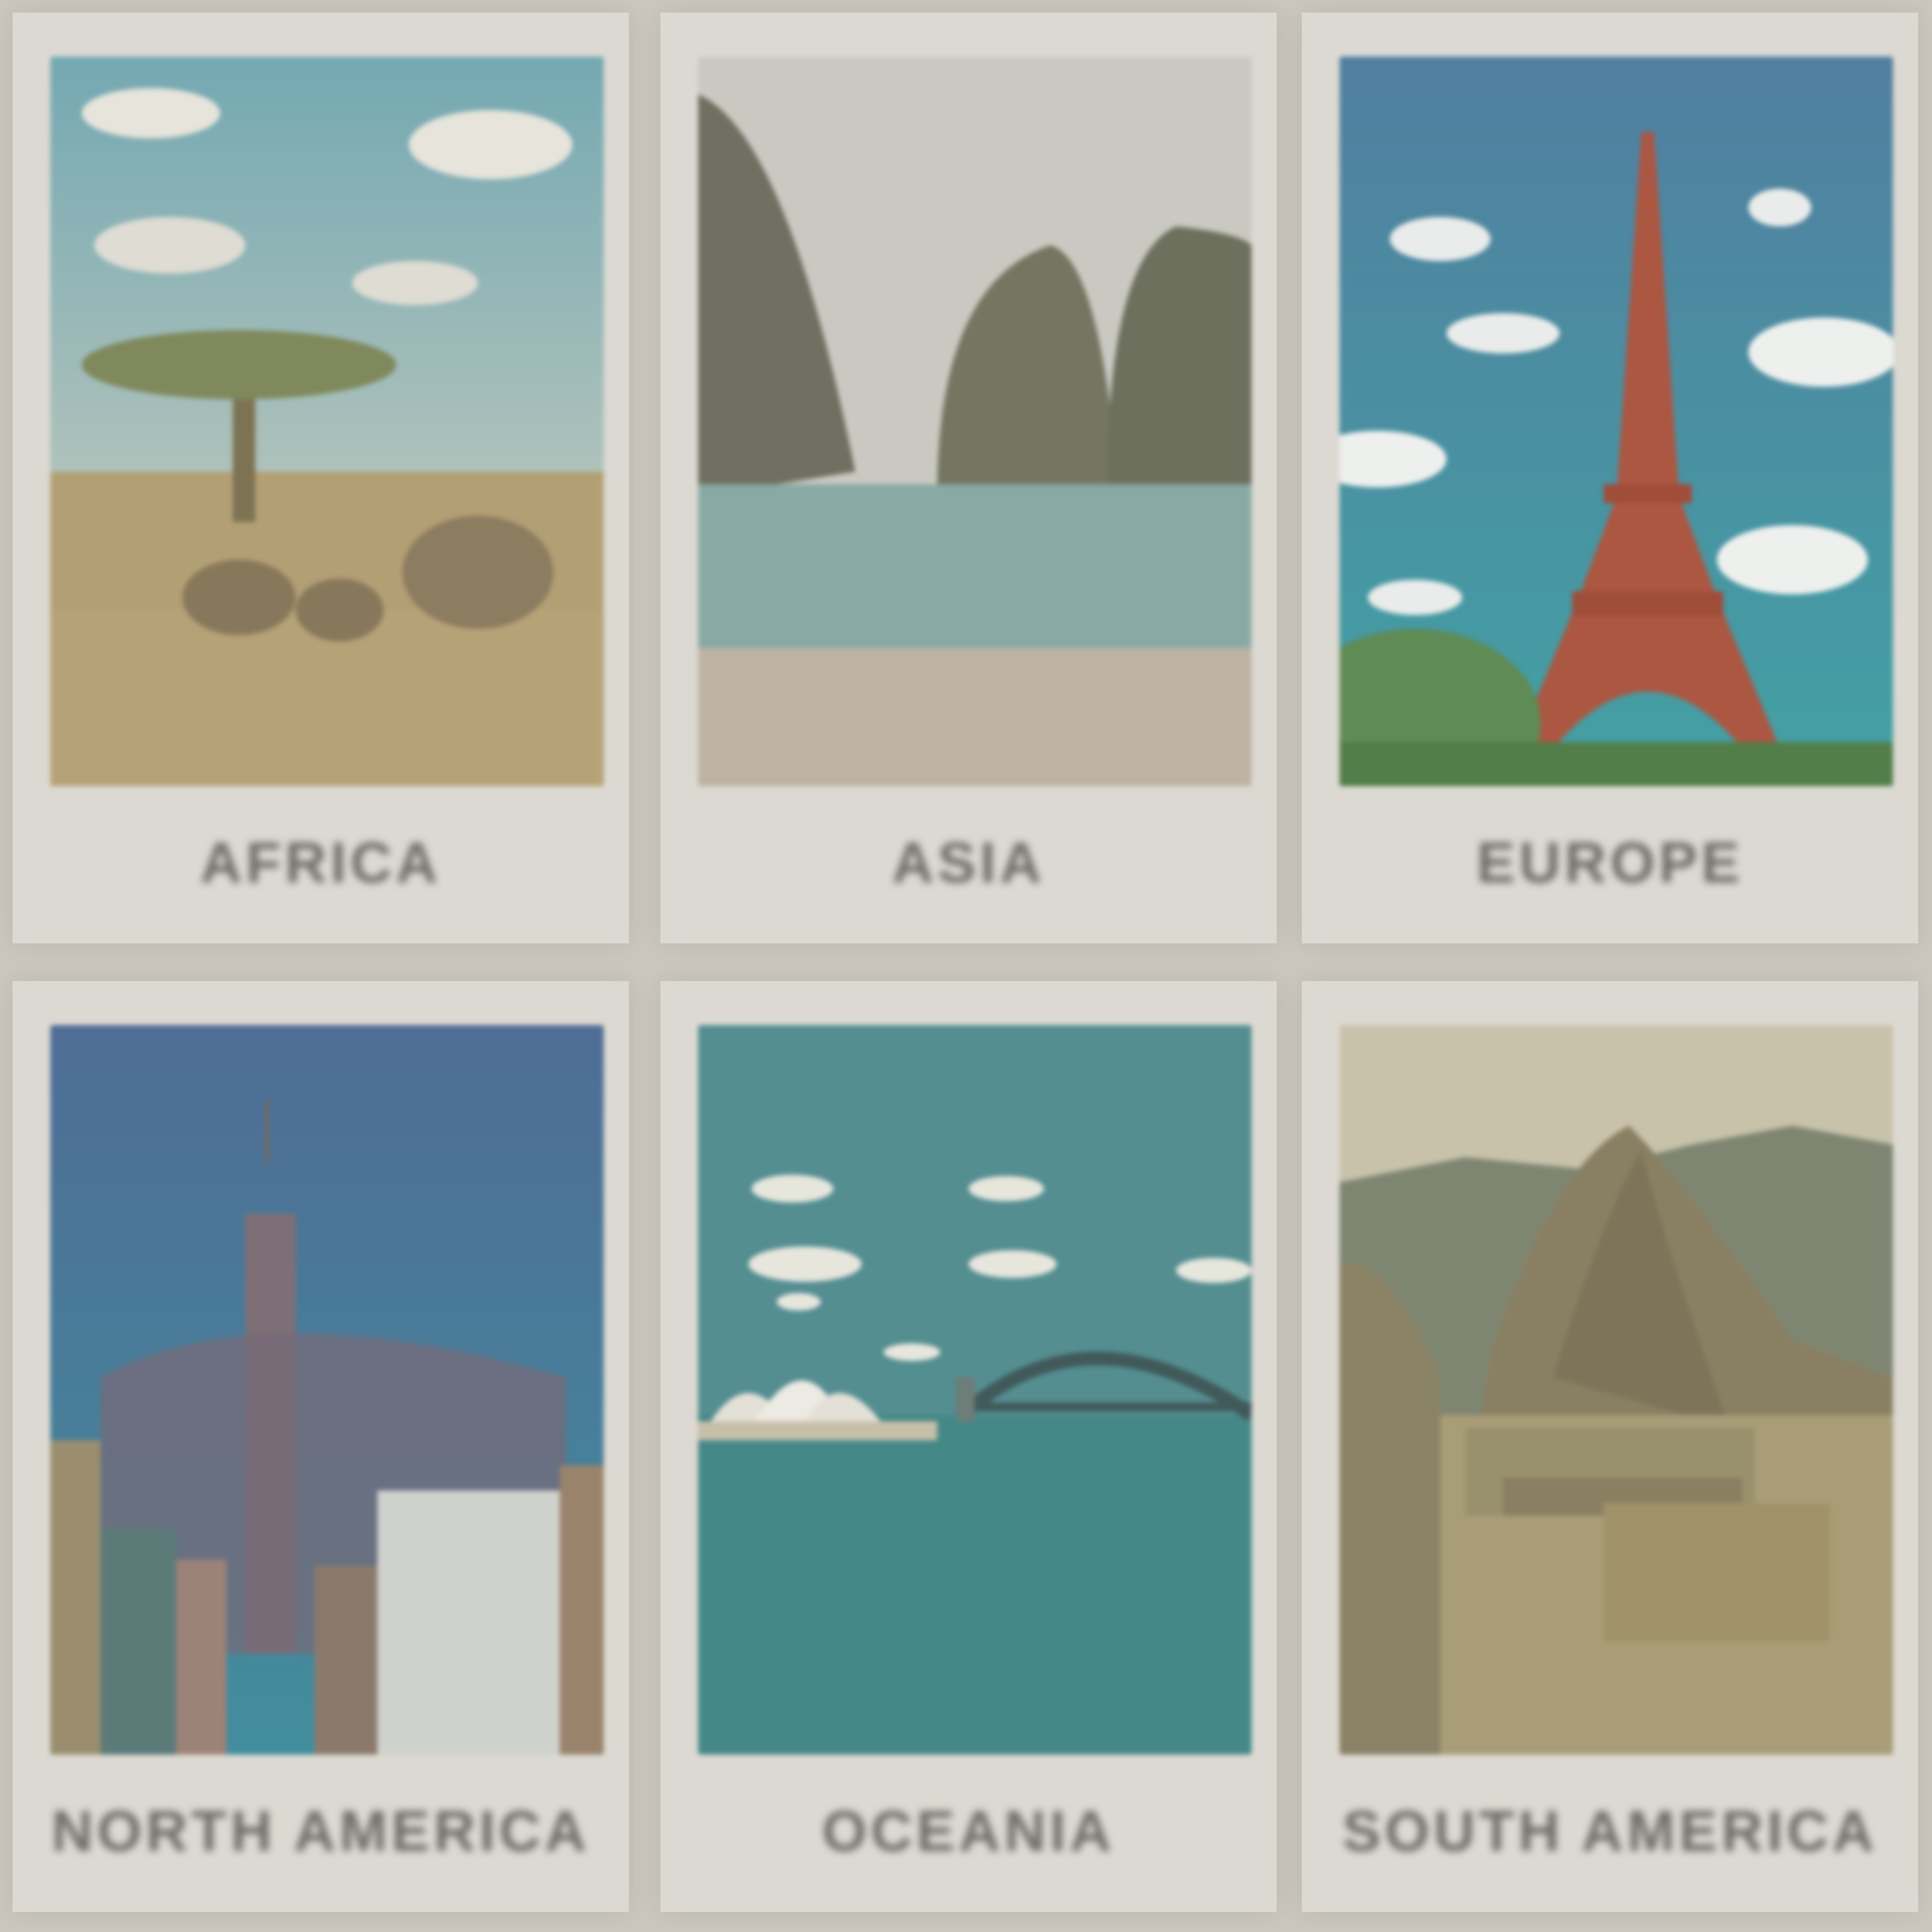  I want to click on continent-label: AFRICA, so click(320, 863).